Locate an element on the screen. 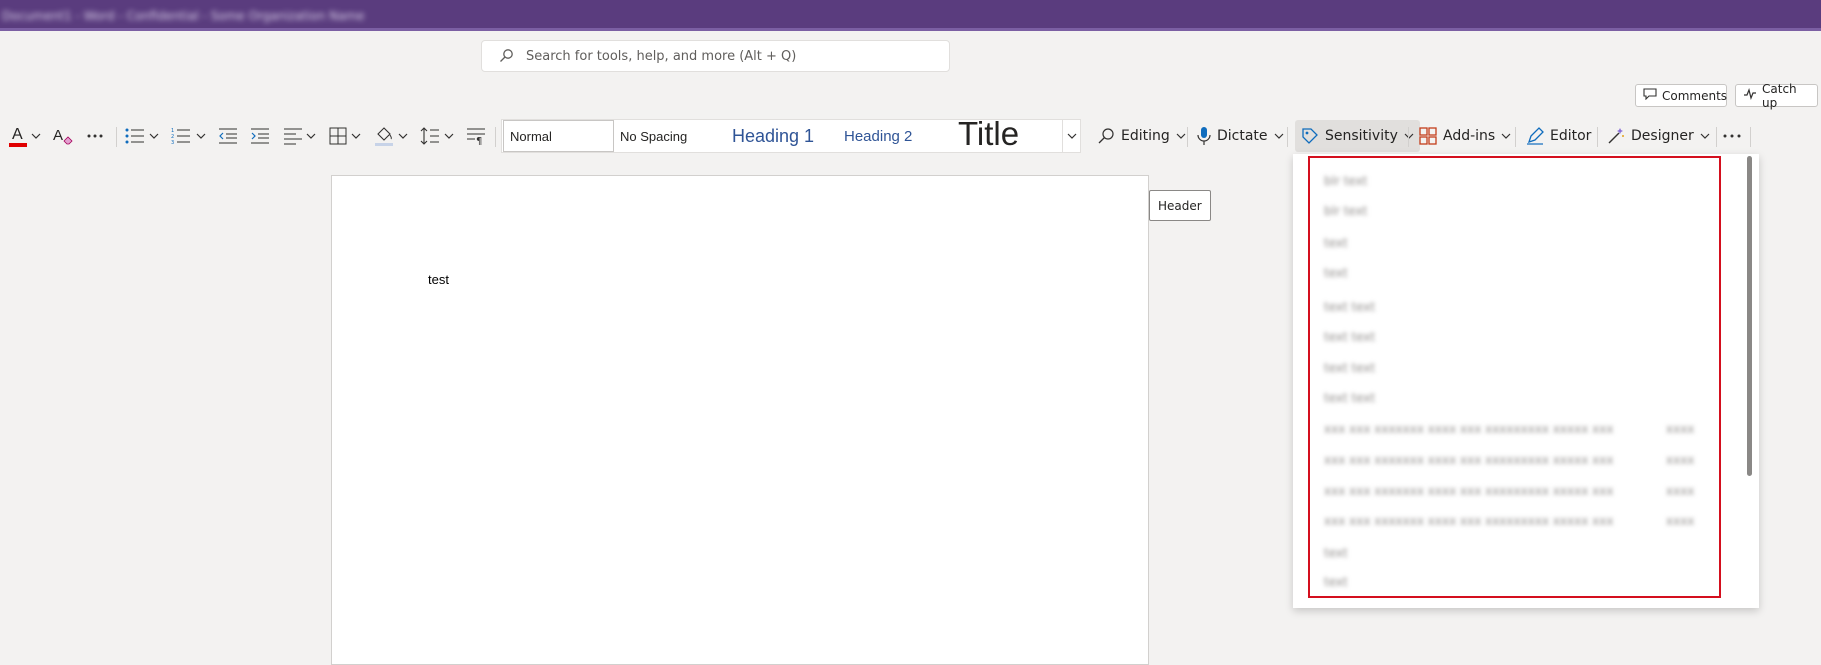 The image size is (1821, 665). style-no-spacing: No Spacing is located at coordinates (653, 136).